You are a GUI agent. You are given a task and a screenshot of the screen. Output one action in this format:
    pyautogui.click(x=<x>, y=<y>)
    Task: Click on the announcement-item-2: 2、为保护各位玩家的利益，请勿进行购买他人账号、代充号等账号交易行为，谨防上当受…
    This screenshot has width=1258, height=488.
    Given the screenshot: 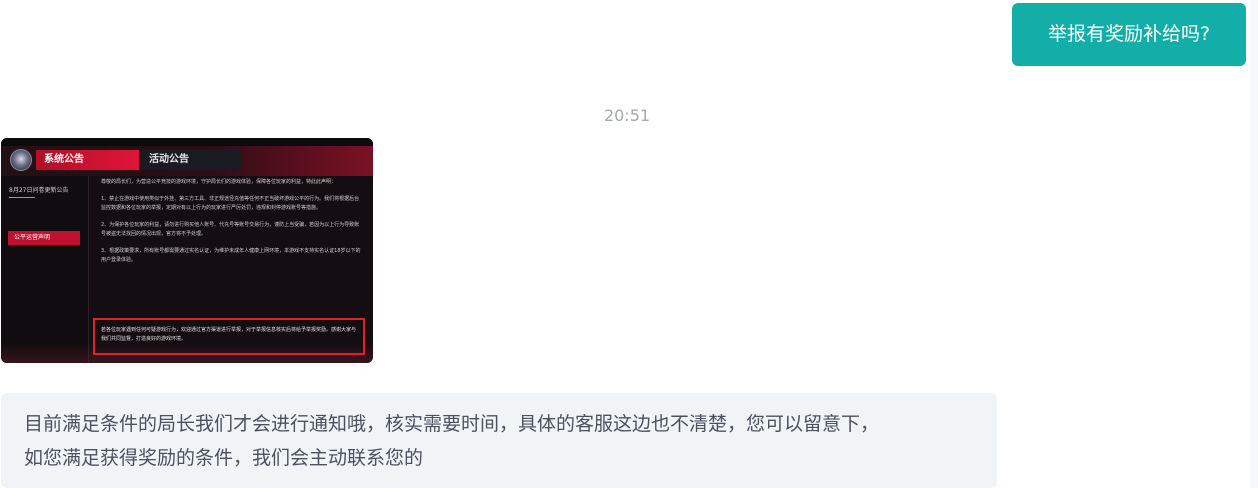 What is the action you would take?
    pyautogui.click(x=230, y=229)
    